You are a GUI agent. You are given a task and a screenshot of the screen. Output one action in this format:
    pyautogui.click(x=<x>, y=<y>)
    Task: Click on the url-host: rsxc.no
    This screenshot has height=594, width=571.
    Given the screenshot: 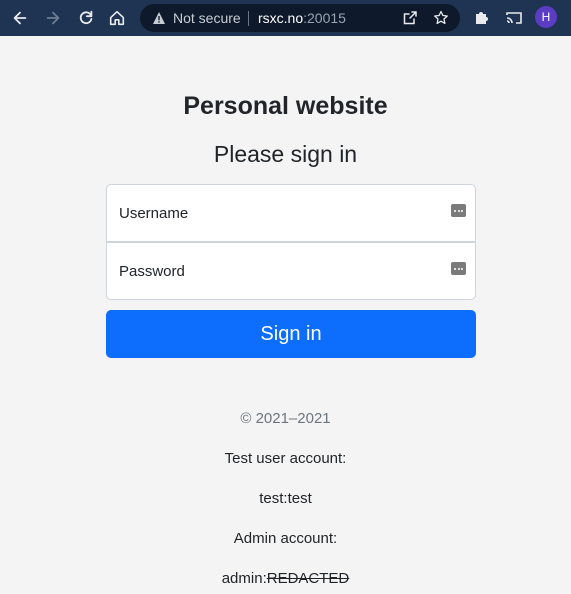 What is the action you would take?
    pyautogui.click(x=281, y=18)
    